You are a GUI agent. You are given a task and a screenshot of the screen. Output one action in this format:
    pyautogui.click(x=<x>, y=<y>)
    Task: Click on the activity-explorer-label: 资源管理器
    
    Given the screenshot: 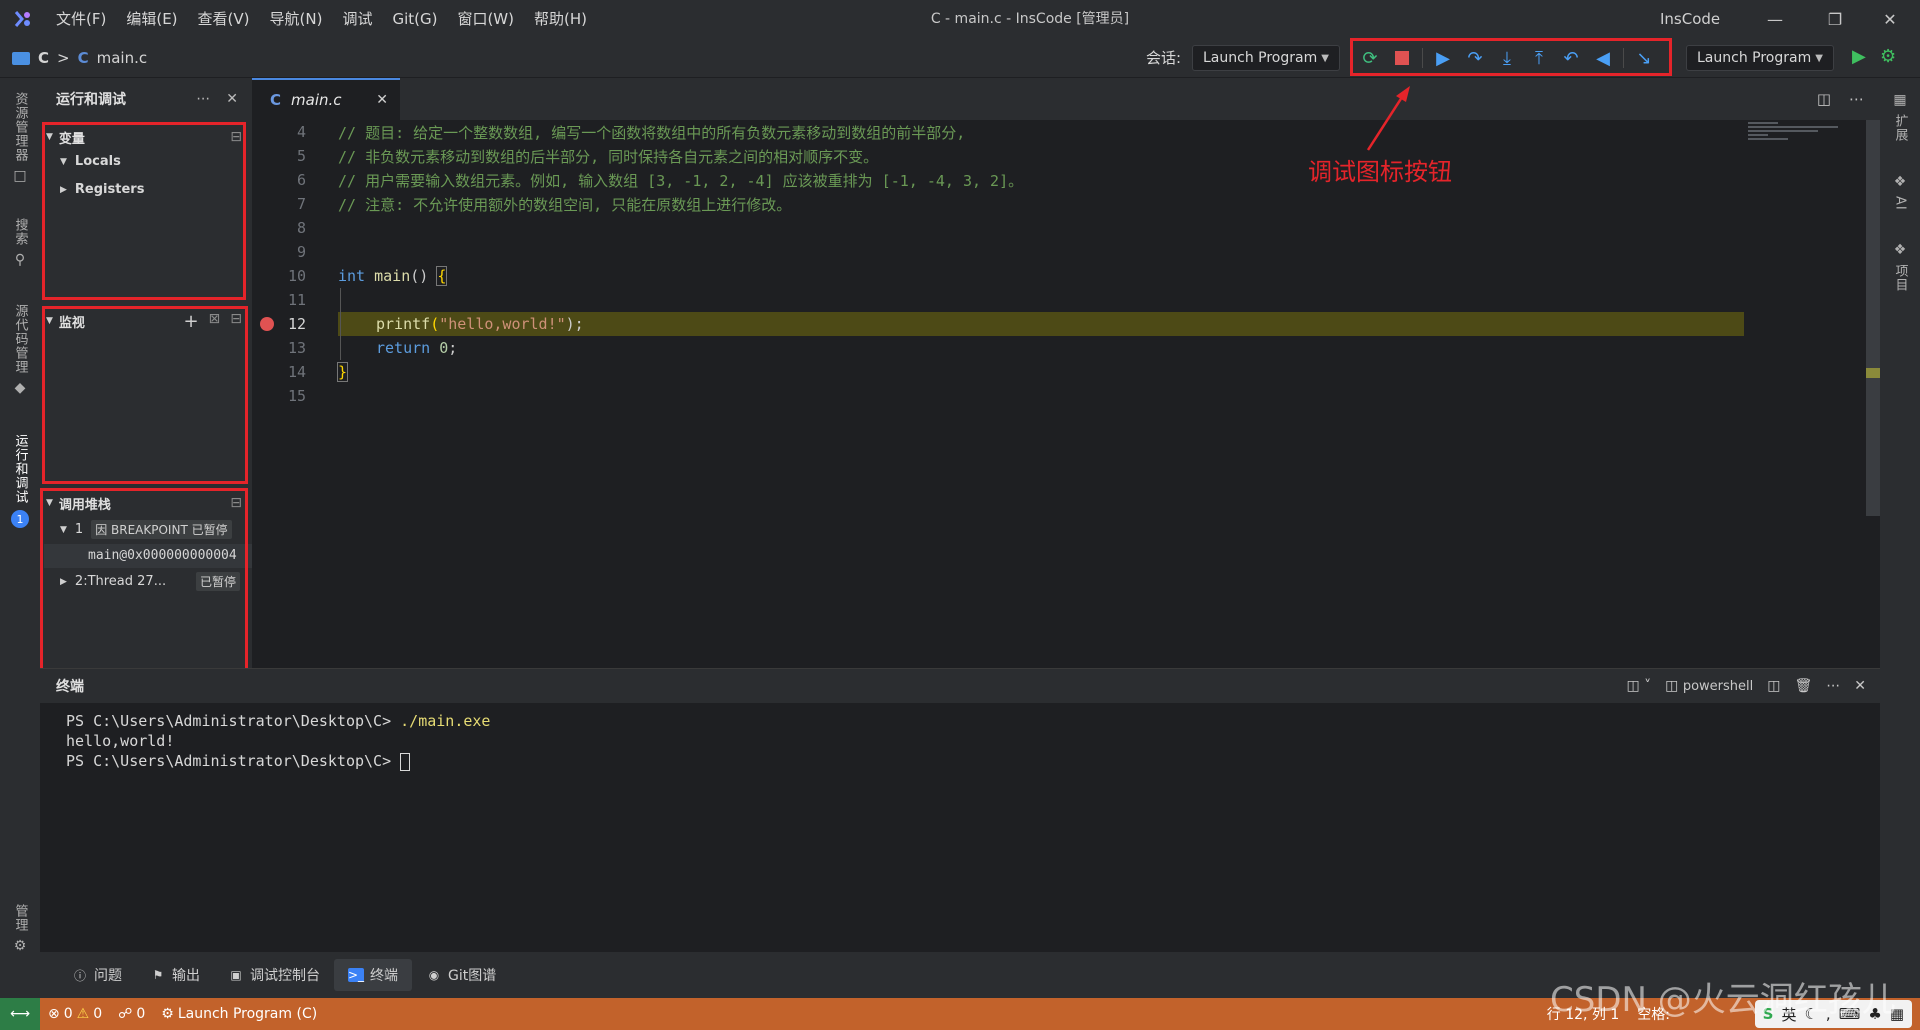 What is the action you would take?
    pyautogui.click(x=20, y=127)
    